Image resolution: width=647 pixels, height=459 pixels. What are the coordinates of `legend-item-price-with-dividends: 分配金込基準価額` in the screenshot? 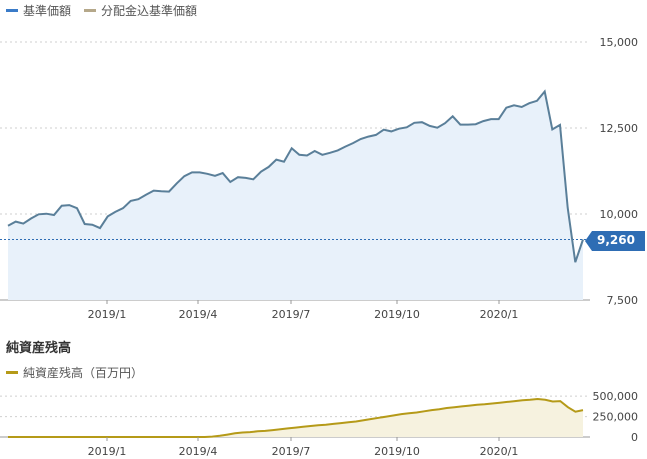 It's located at (140, 10).